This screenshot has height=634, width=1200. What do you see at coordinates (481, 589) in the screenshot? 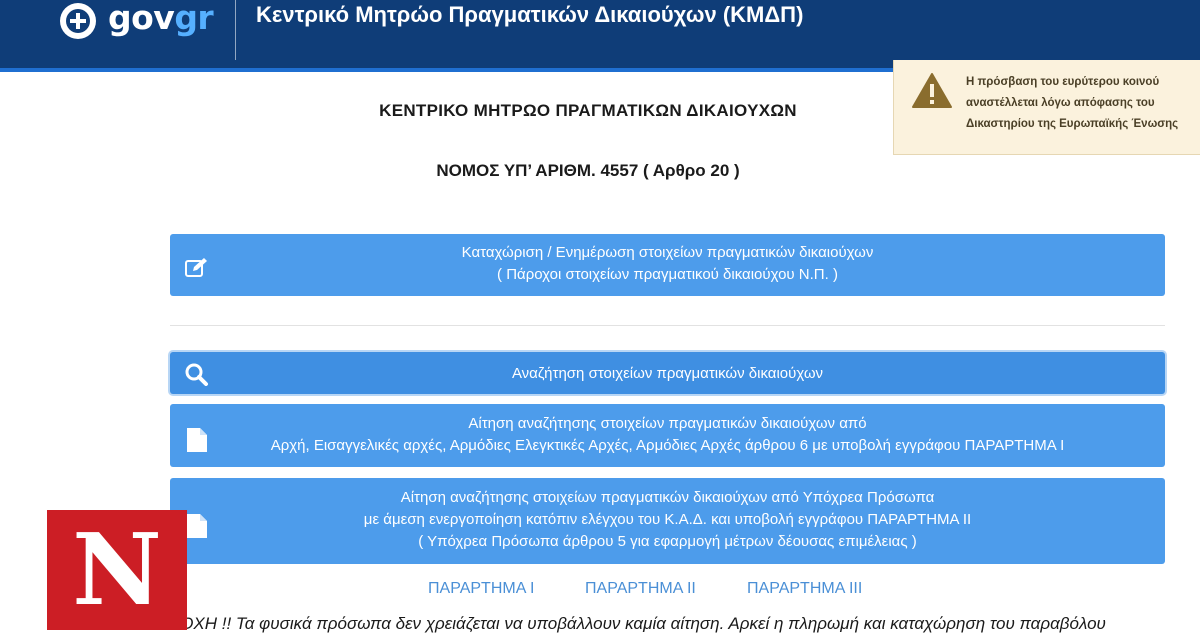
I see `annex-1-link: ΠΑΡΑΡΤΗΜΑ Ι` at bounding box center [481, 589].